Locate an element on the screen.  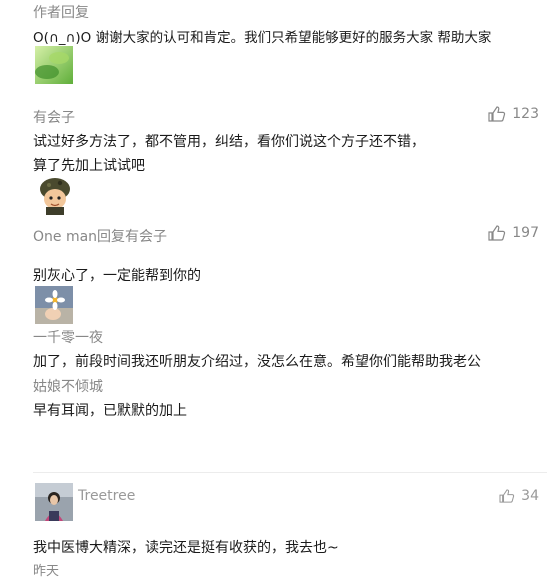
like-count: 34 is located at coordinates (530, 496).